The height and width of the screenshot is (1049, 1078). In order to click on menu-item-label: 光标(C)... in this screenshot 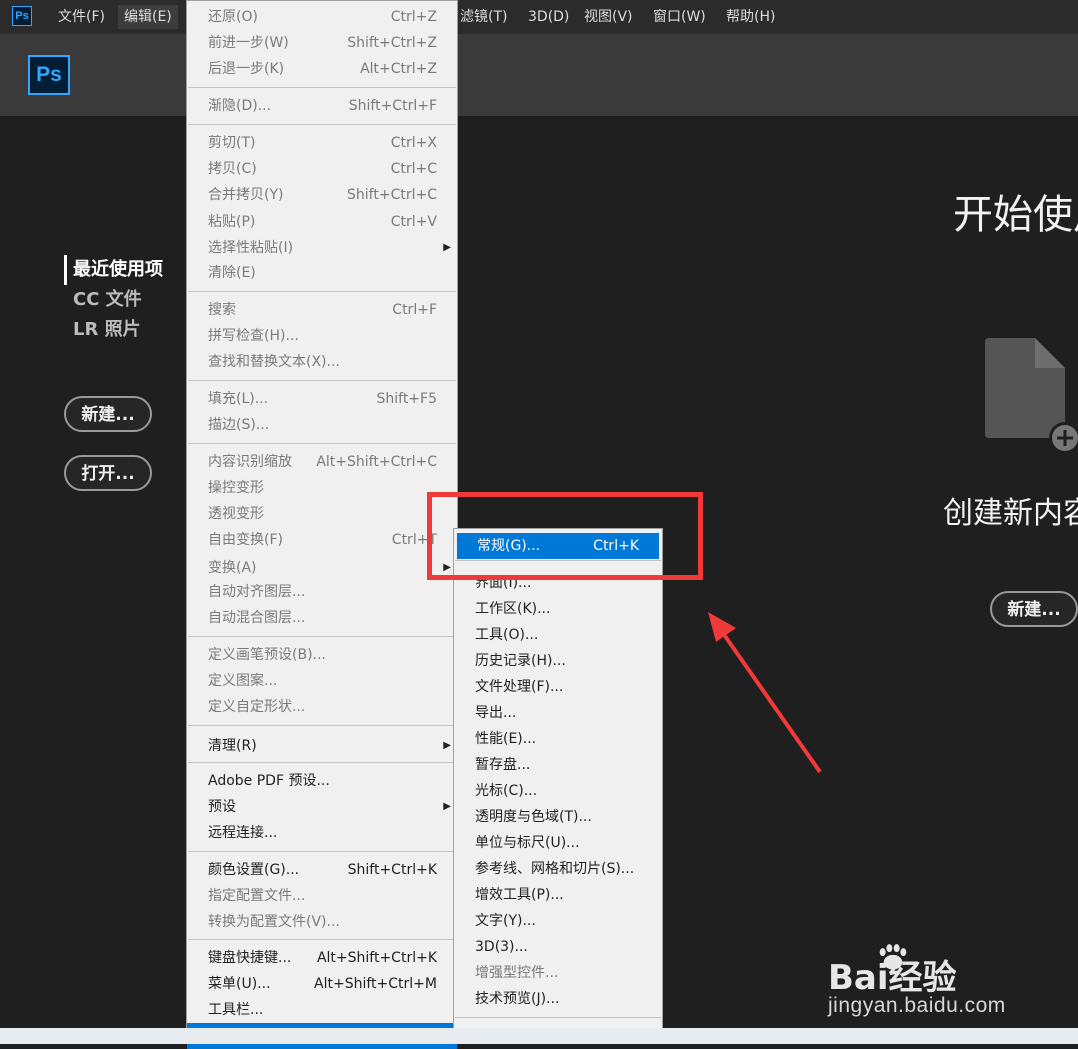, I will do `click(506, 791)`.